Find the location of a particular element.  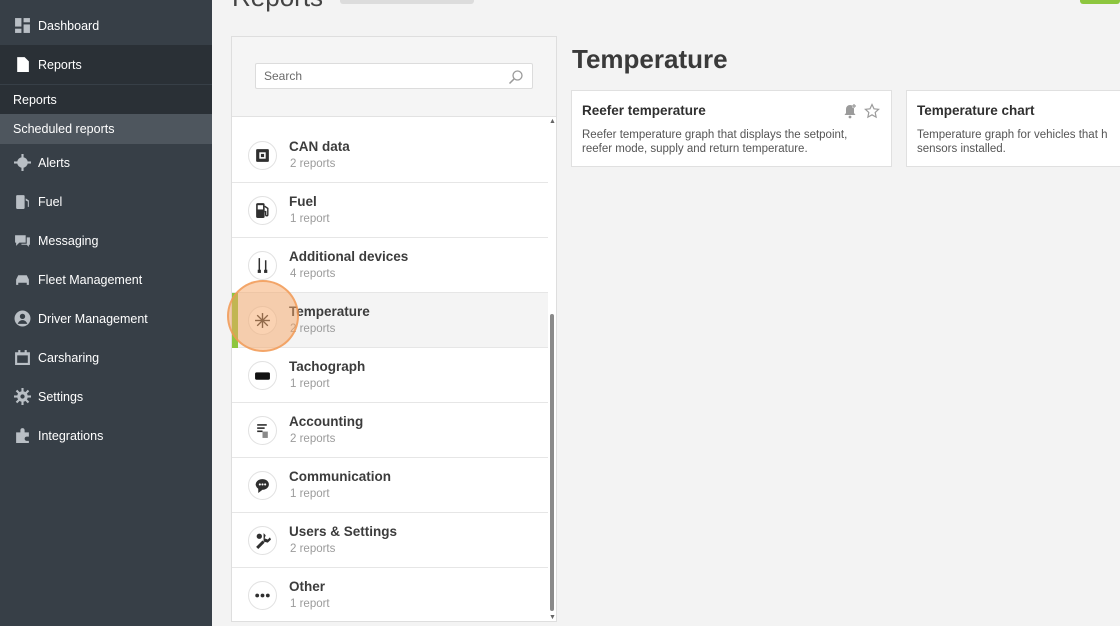

card-description-line: sensors installed. is located at coordinates (961, 149).